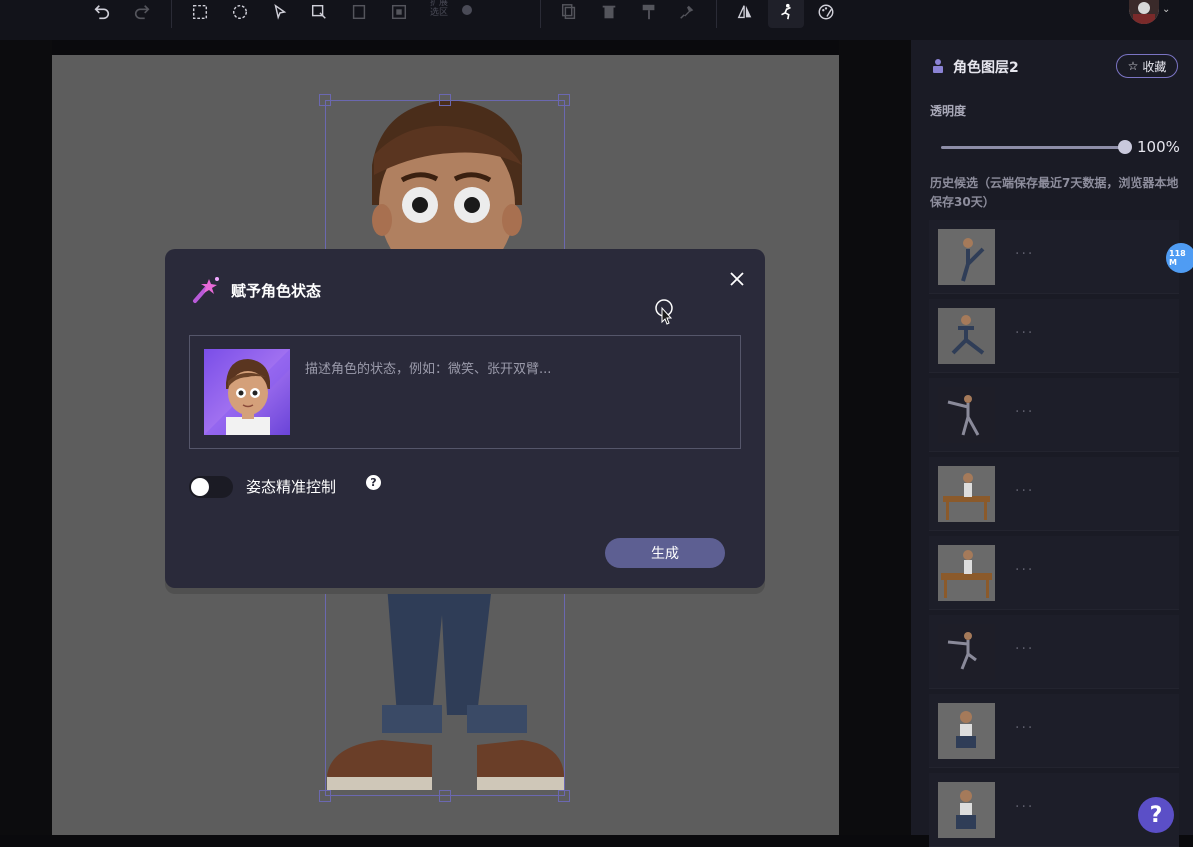 The height and width of the screenshot is (847, 1193). What do you see at coordinates (745, 12) in the screenshot?
I see `flip-icon` at bounding box center [745, 12].